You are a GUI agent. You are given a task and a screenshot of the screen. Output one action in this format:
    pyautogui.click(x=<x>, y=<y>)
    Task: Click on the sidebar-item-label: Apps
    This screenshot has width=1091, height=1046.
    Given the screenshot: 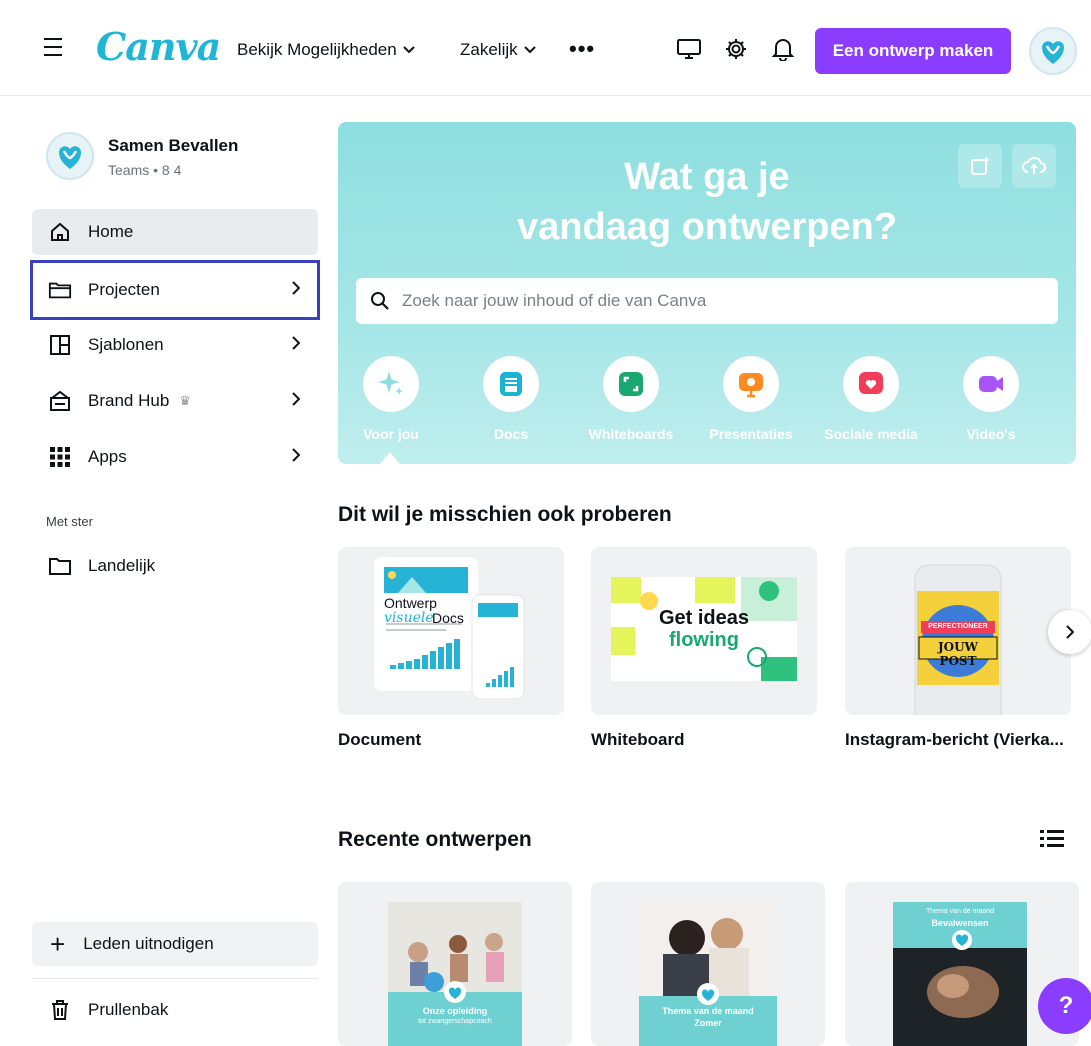 What is the action you would take?
    pyautogui.click(x=107, y=456)
    